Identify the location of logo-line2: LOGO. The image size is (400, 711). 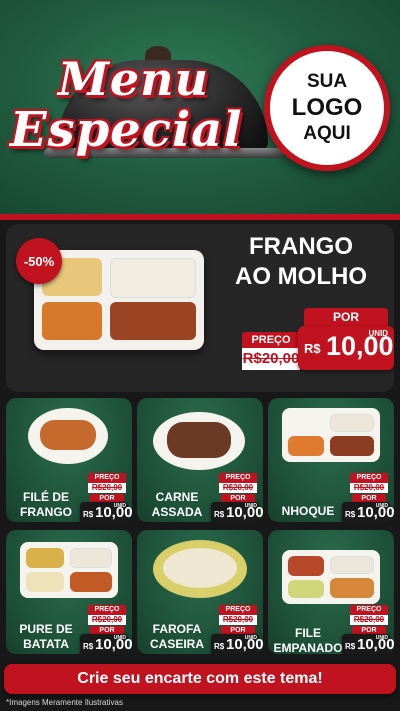
(327, 107).